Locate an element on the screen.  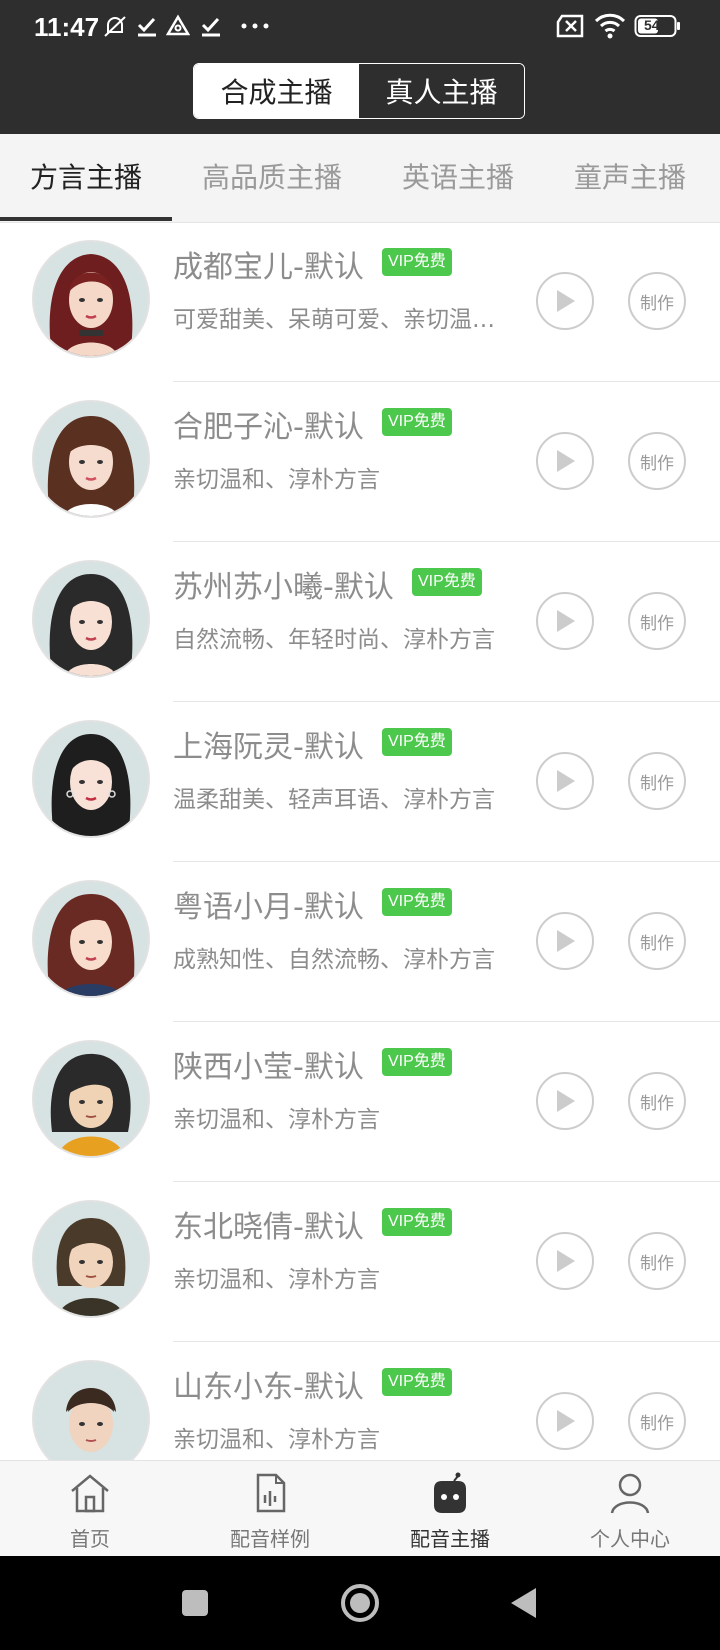
anchor-type-segmented-control: 合成主播 真人主播 is located at coordinates (359, 91).